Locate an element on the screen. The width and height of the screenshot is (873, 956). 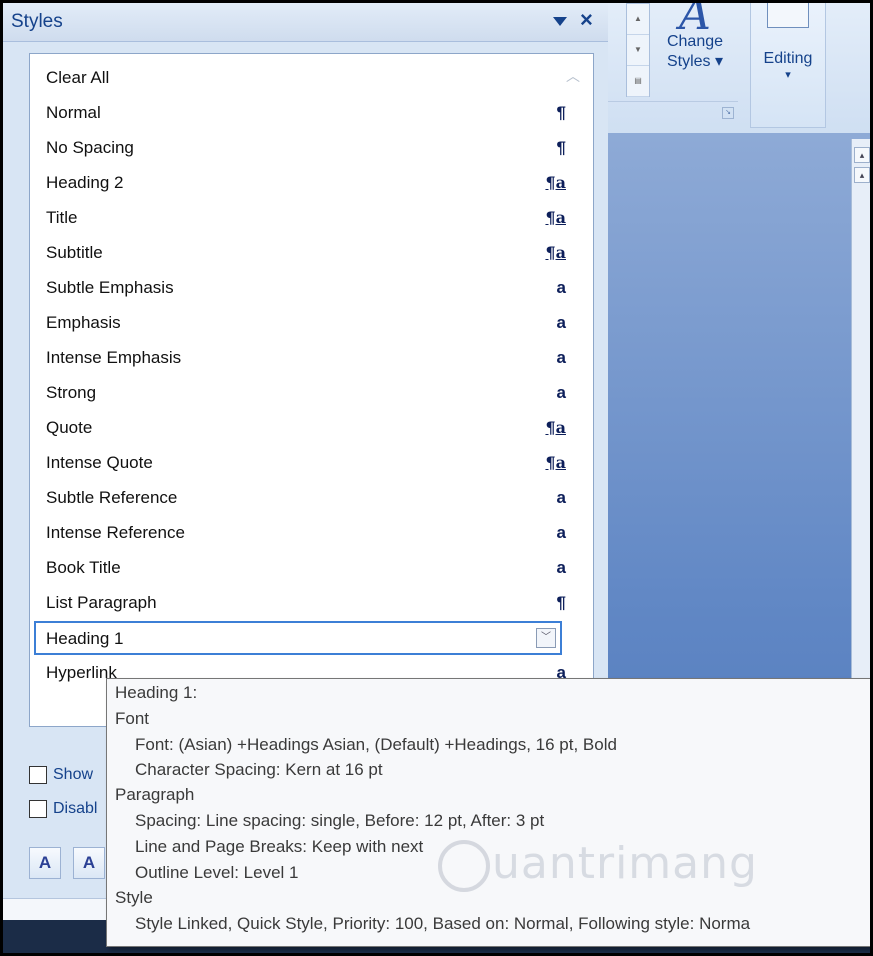
style-item-quote: Quote ¶a is located at coordinates (305, 428).